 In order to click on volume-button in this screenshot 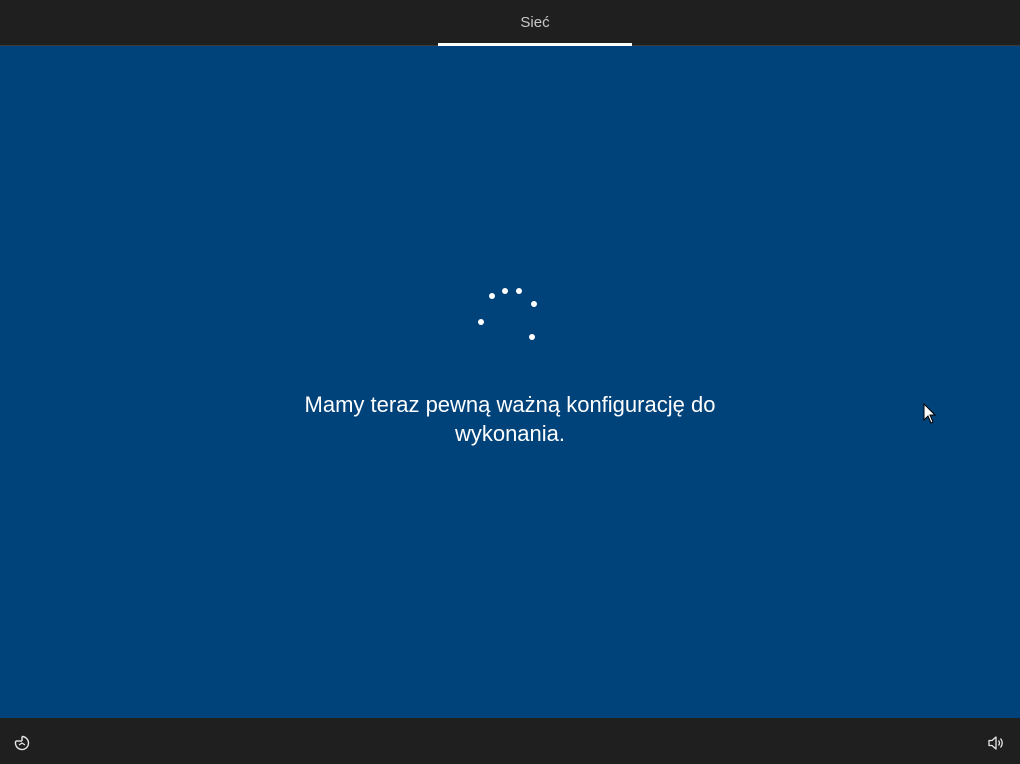, I will do `click(997, 743)`.